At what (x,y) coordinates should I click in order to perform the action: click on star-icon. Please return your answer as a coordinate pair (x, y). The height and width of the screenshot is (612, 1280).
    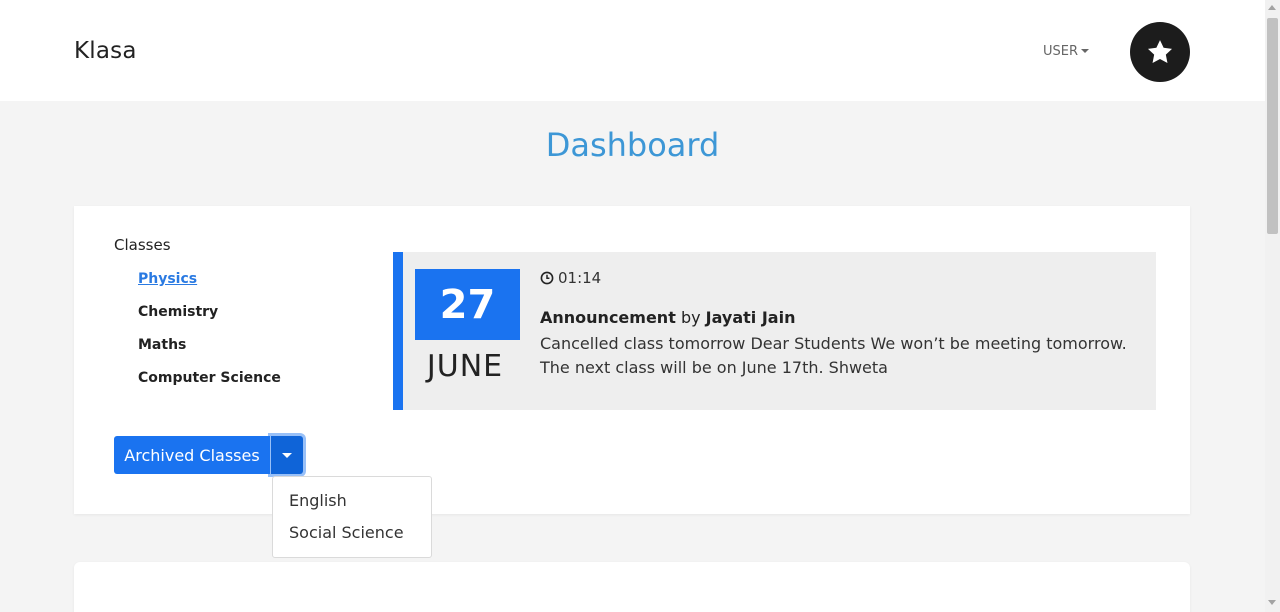
    Looking at the image, I should click on (1160, 51).